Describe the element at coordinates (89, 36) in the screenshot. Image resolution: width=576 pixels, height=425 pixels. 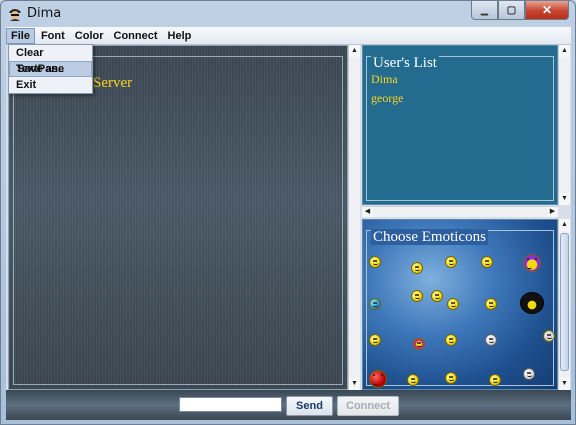
I see `menu-color: Color` at that location.